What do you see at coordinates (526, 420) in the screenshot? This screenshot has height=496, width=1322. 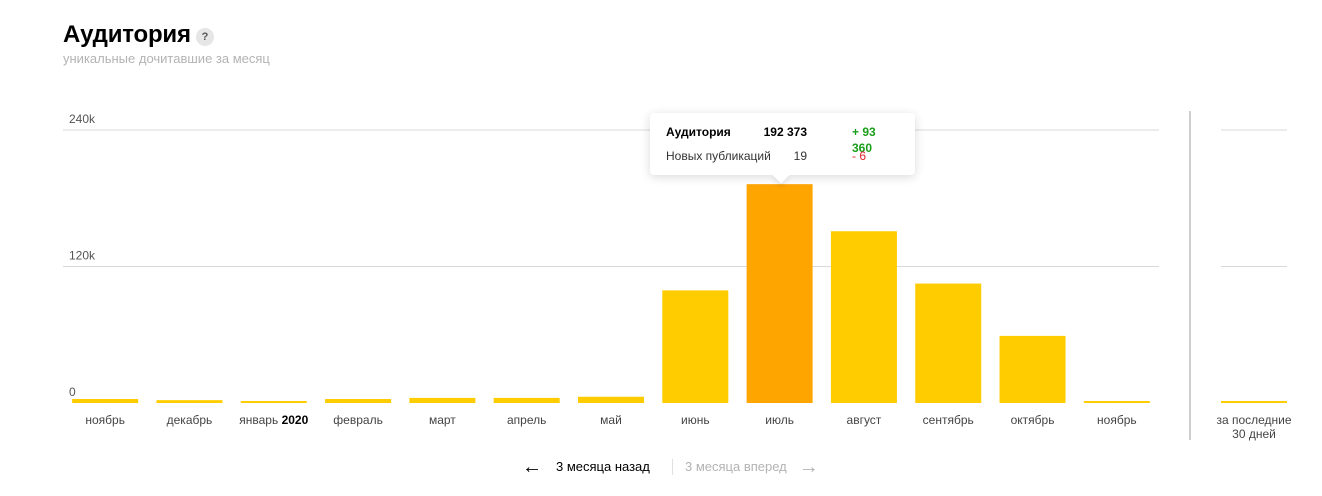 I see `x-tick-label: апрель` at bounding box center [526, 420].